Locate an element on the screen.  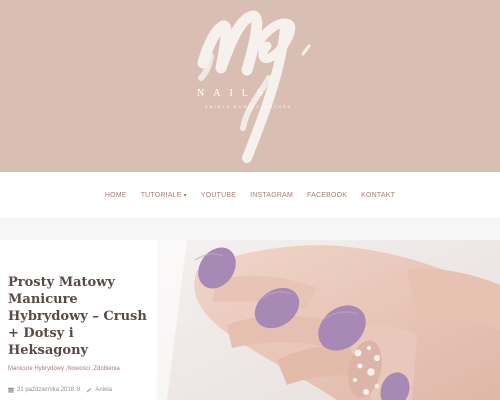
nav-item-label: FACEBOOK is located at coordinates (327, 195).